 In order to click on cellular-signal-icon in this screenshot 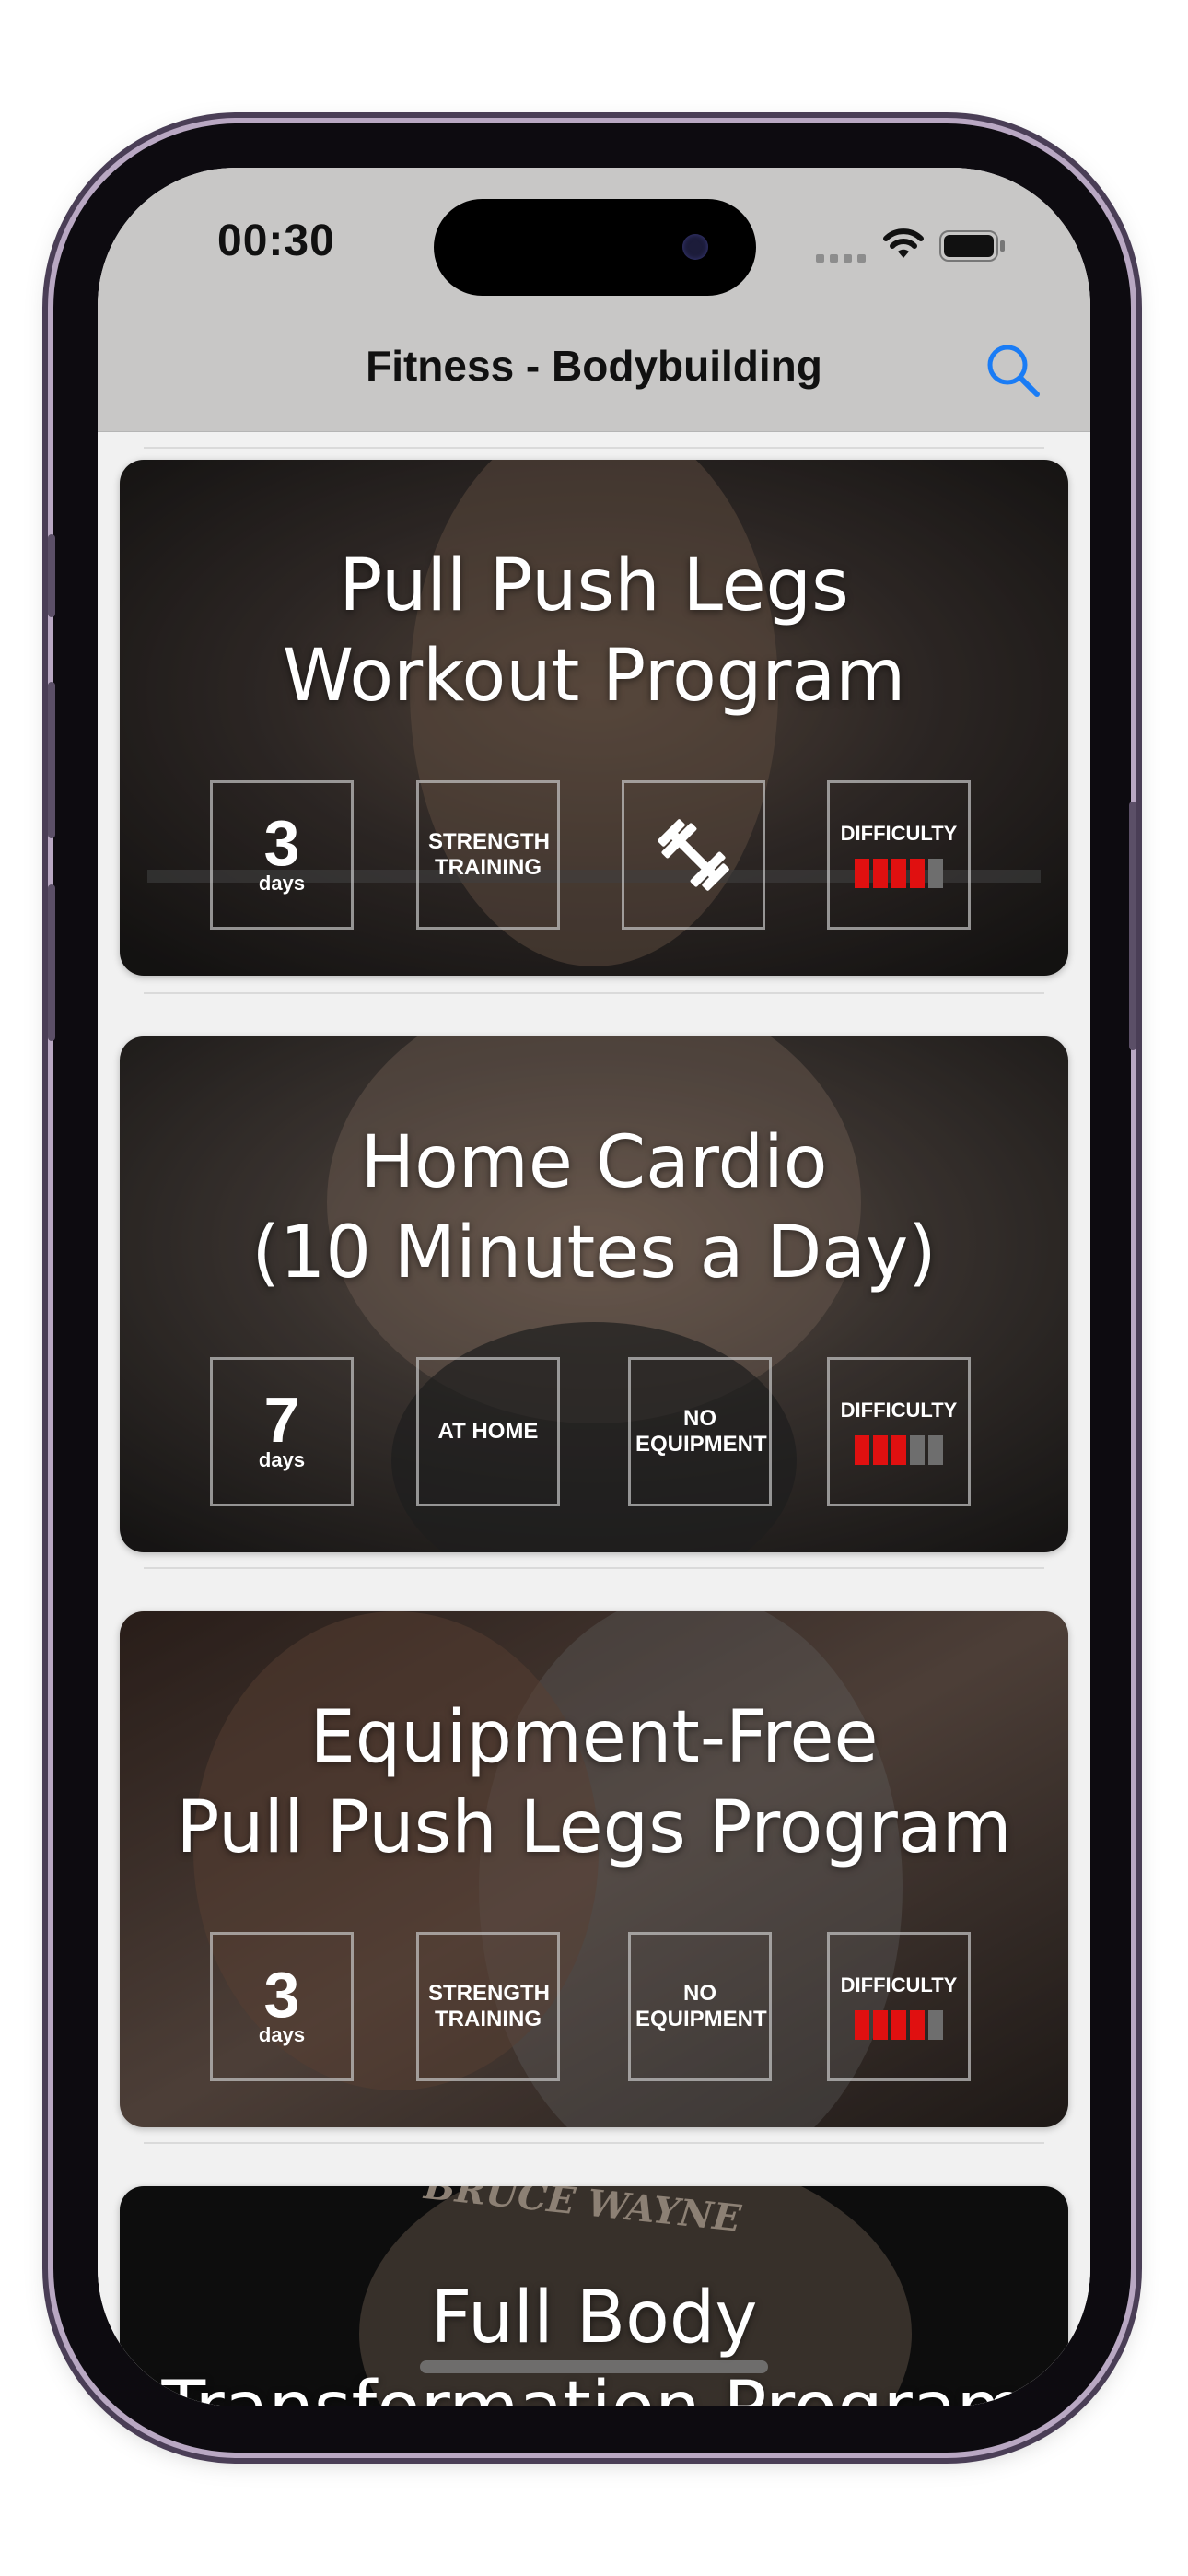, I will do `click(841, 258)`.